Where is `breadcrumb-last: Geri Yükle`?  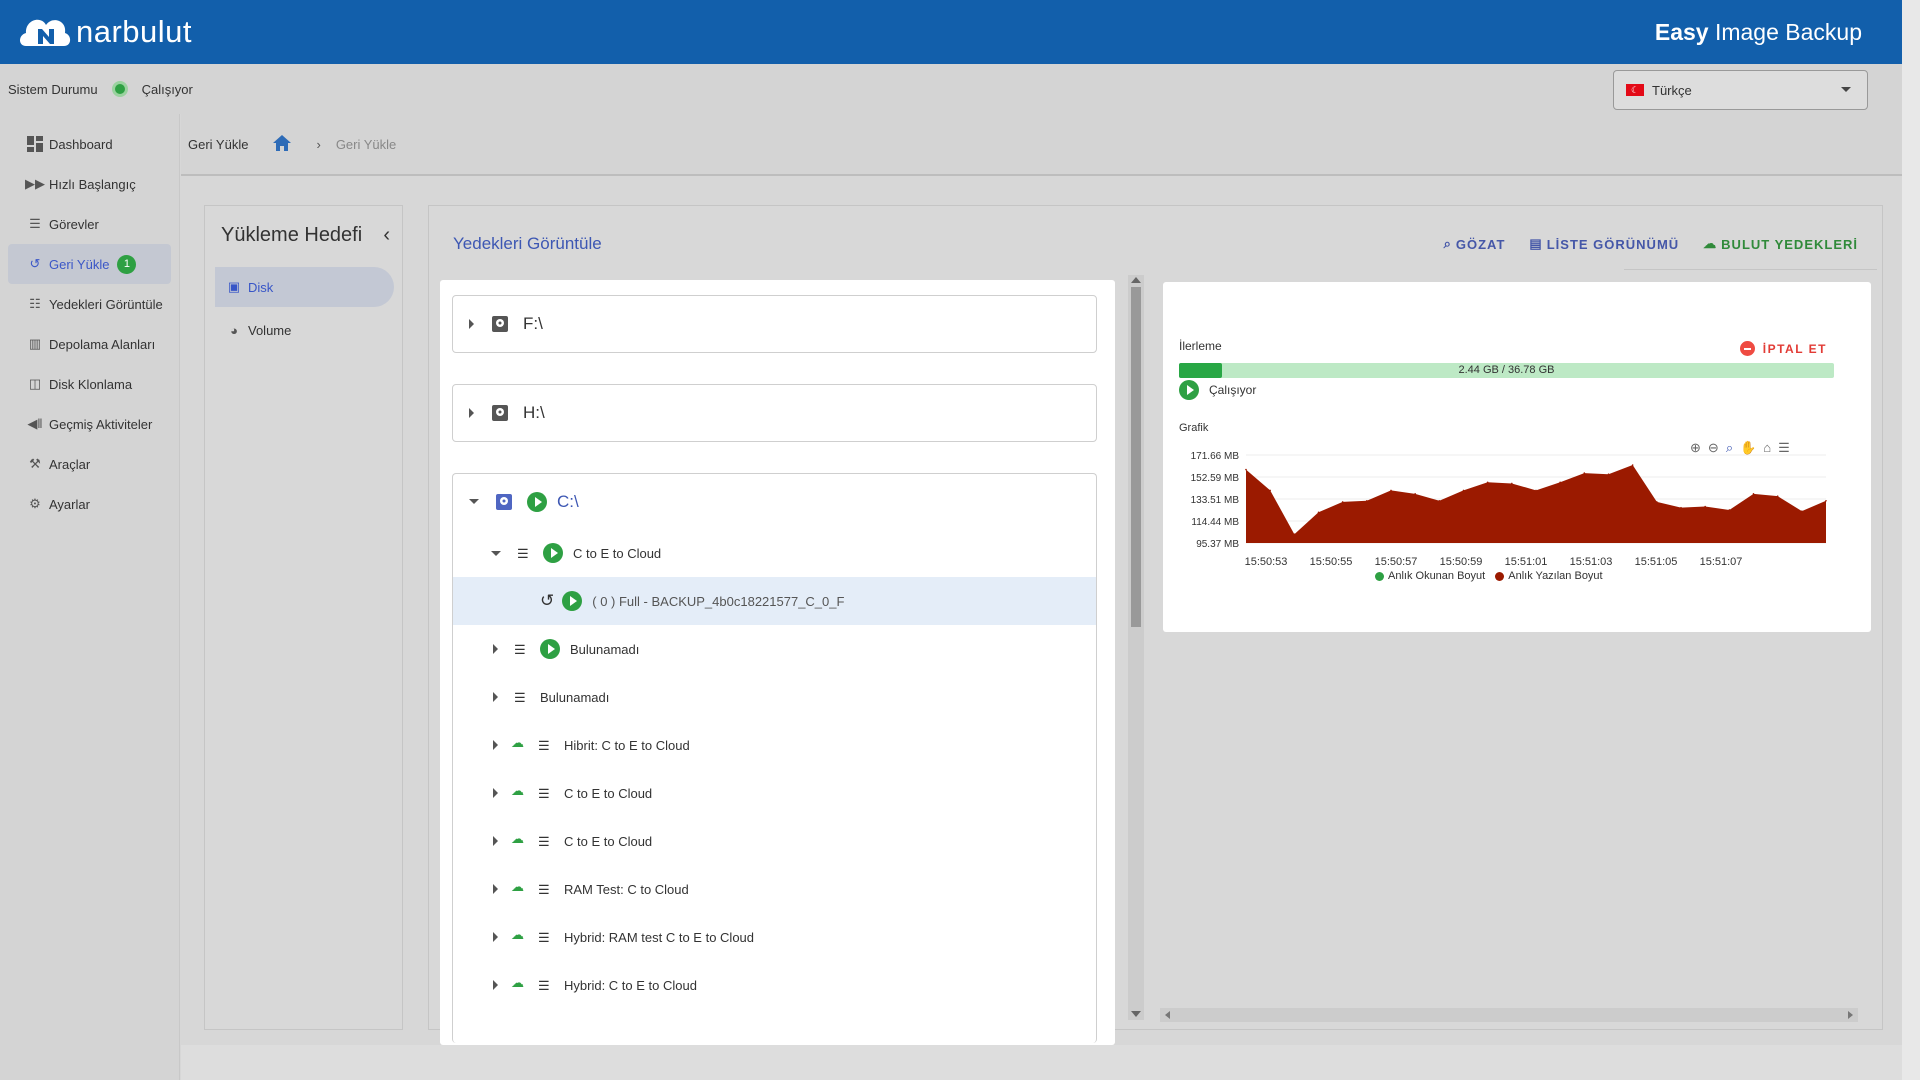 breadcrumb-last: Geri Yükle is located at coordinates (366, 144).